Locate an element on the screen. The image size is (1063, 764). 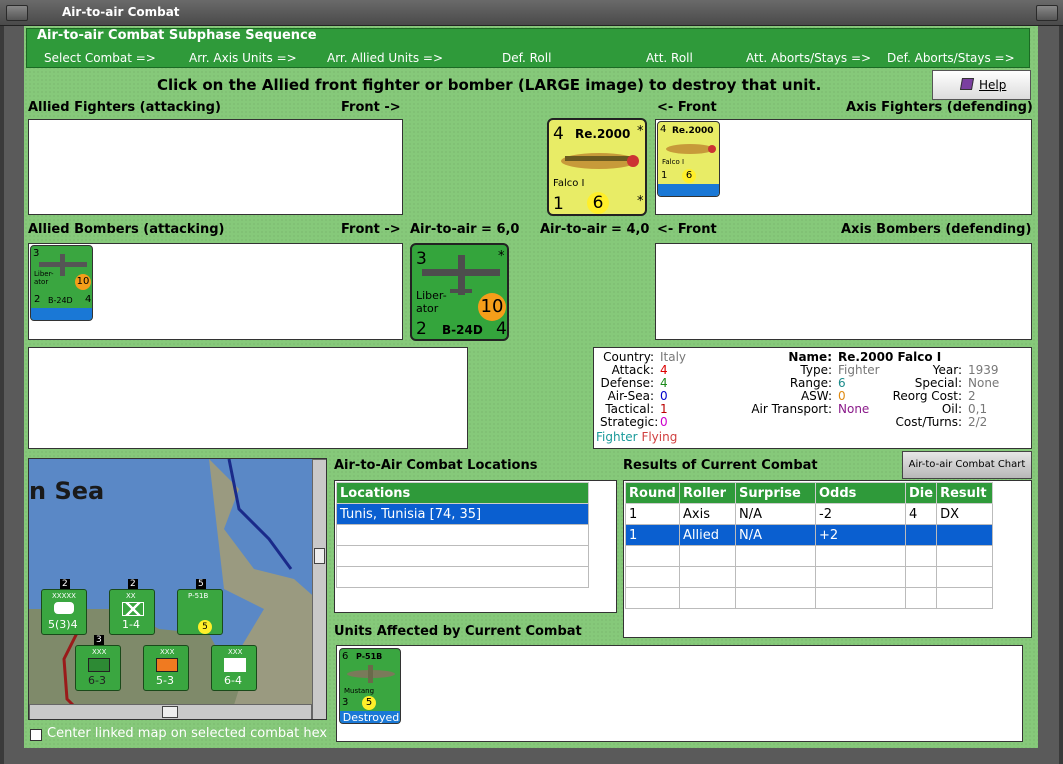
axis-fighter-small-counter: 4 Re.2000 Falco I 1 6 is located at coordinates (688, 159).